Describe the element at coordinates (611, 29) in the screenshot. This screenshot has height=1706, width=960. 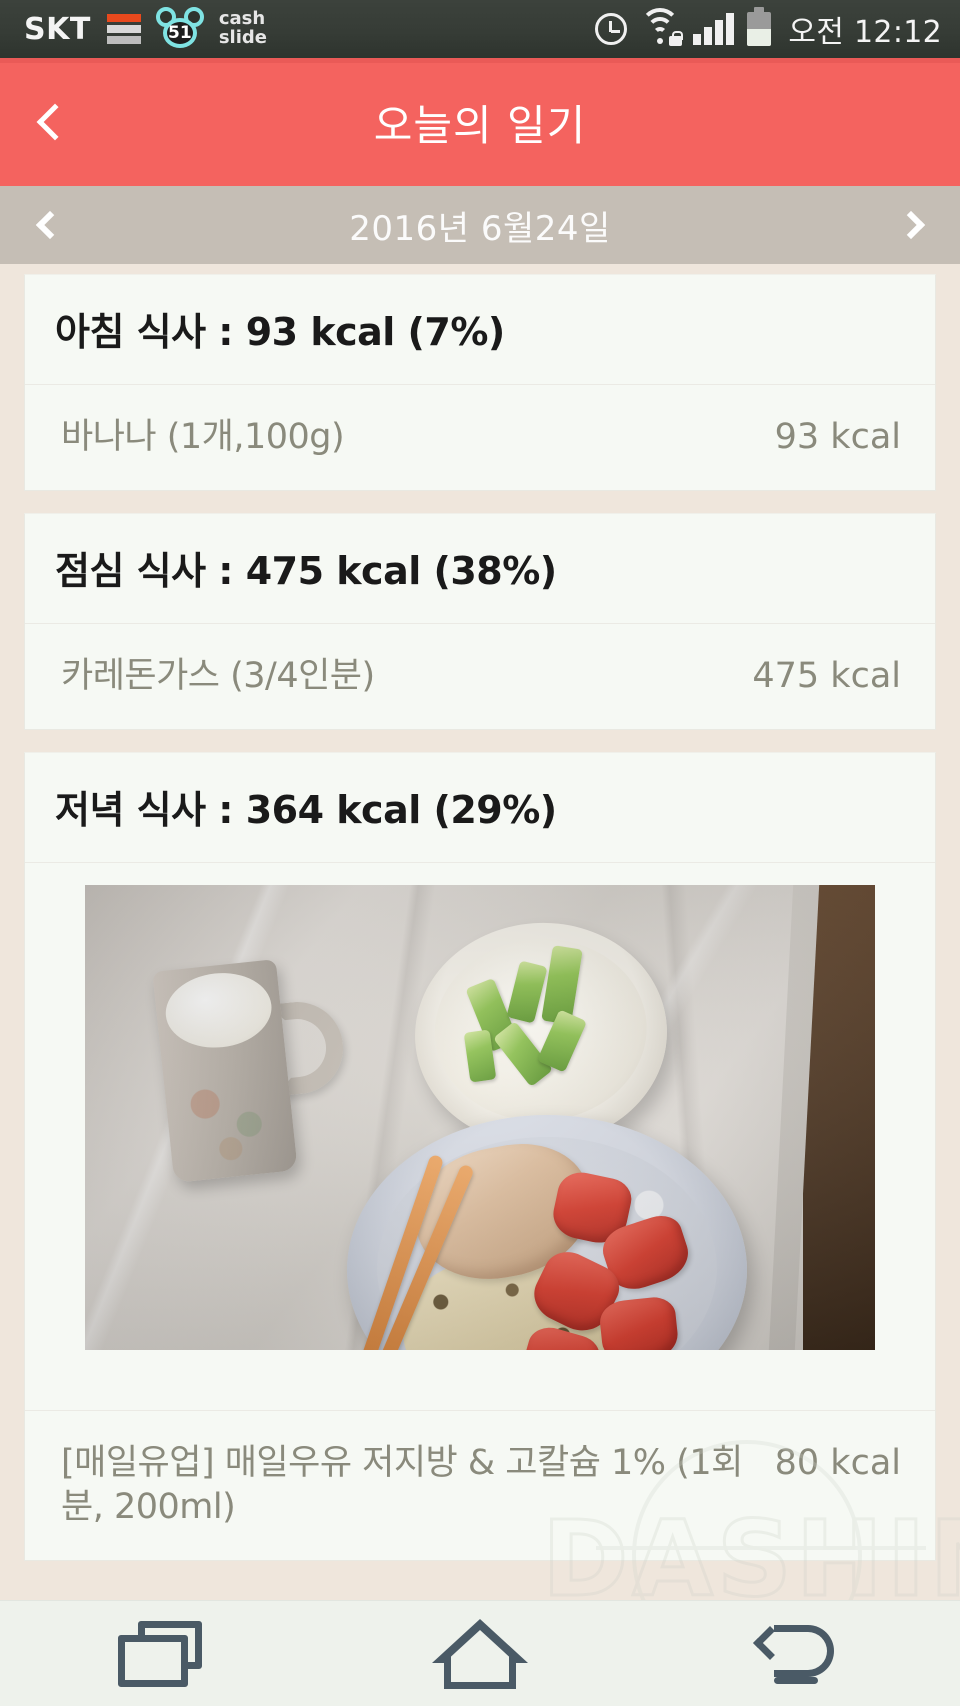
I see `alarm-clock-icon` at that location.